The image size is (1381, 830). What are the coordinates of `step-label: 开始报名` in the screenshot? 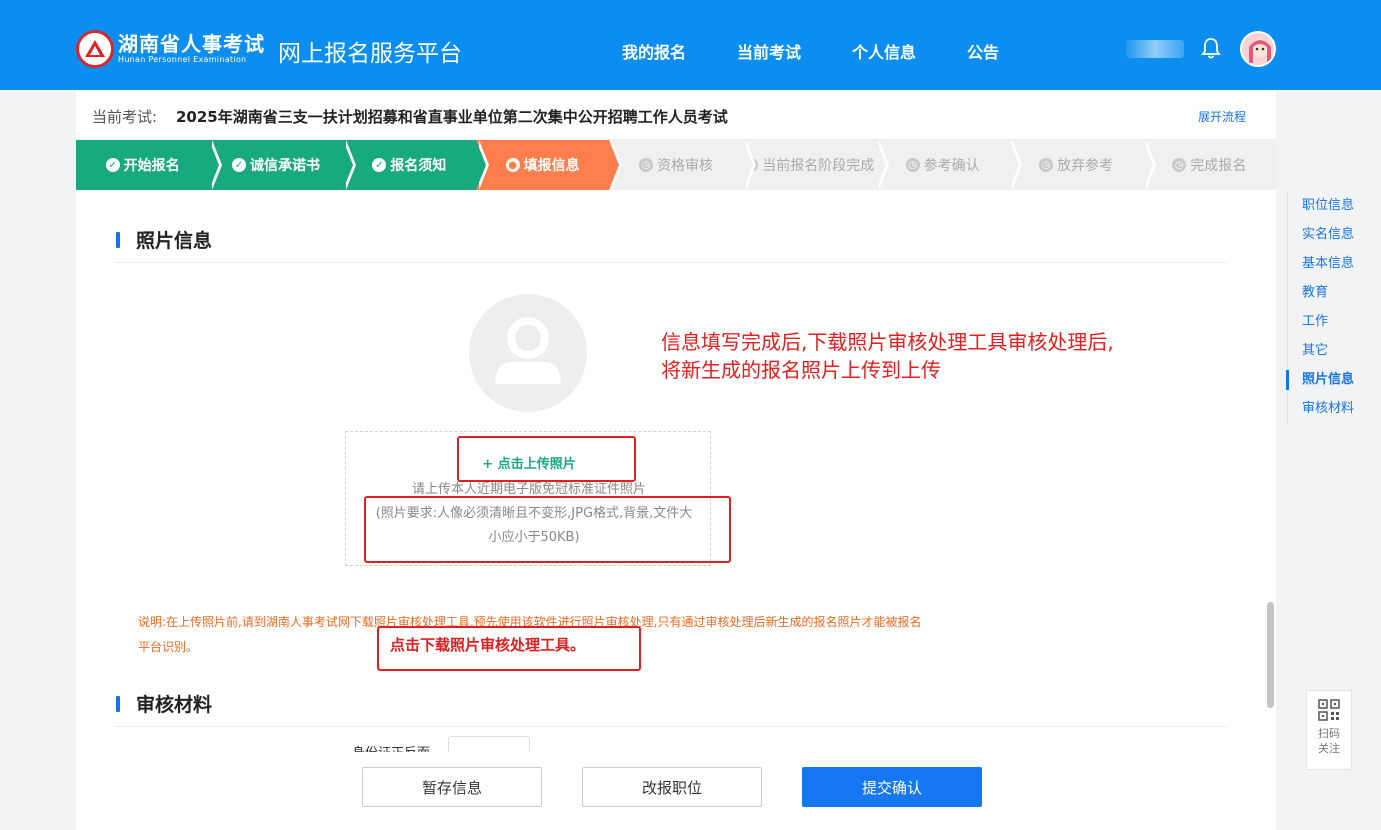 It's located at (151, 166).